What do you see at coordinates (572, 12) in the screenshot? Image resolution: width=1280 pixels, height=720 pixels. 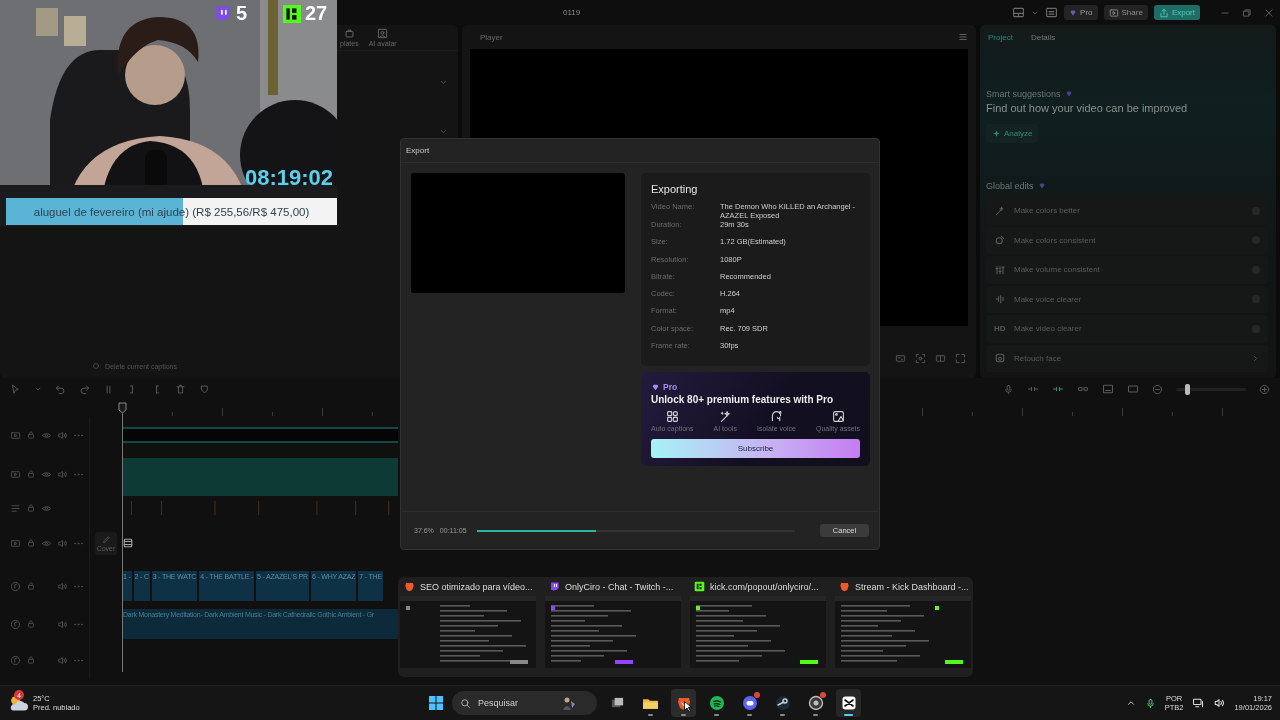 I see `window-title: 0119` at bounding box center [572, 12].